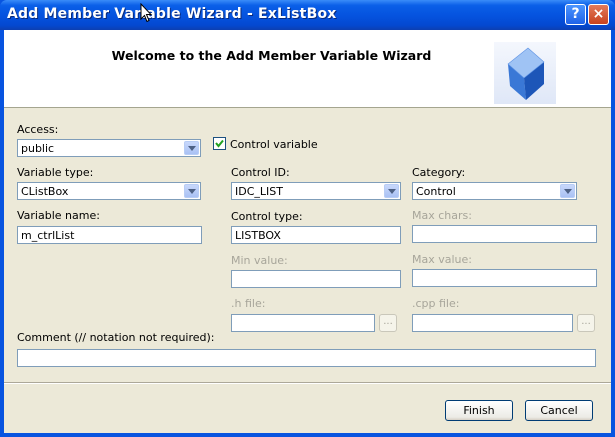 This screenshot has height=437, width=615. I want to click on control-variable-label: Control variable, so click(274, 144).